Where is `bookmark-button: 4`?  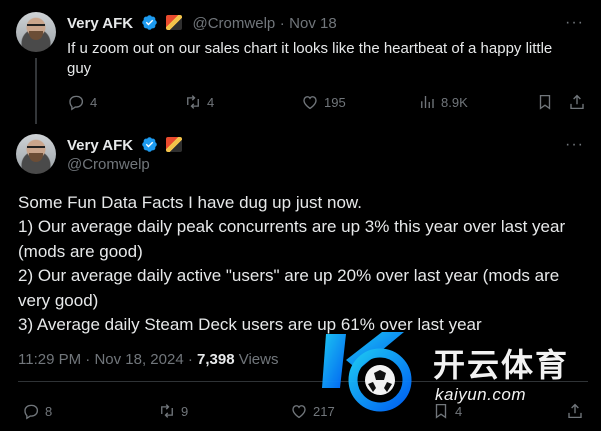
bookmark-button: 4 is located at coordinates (447, 411).